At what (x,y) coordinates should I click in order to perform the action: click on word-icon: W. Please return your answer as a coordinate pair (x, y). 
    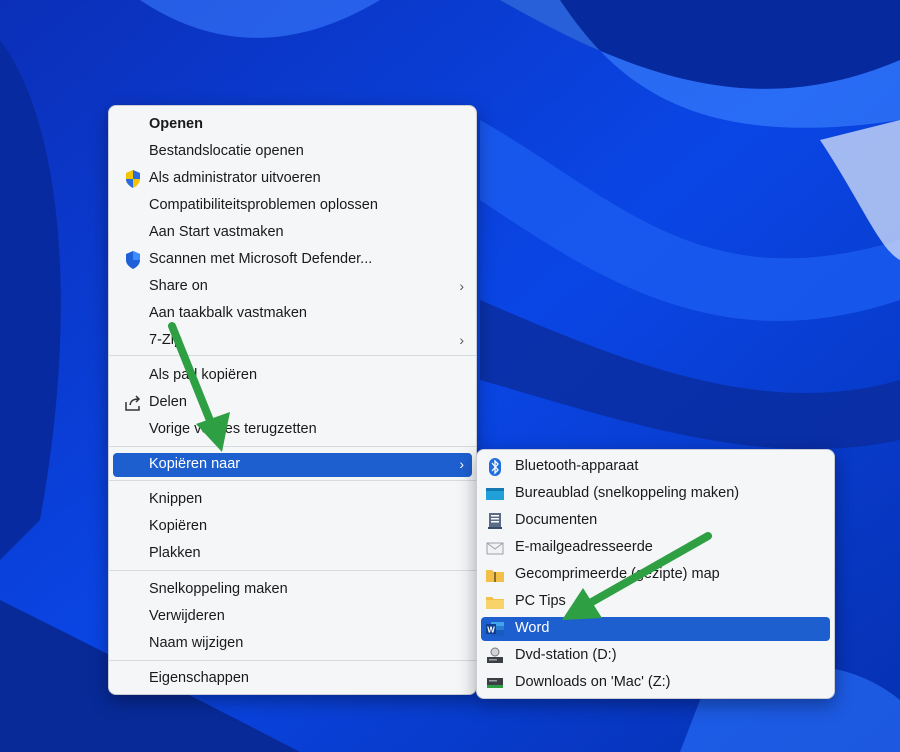
    Looking at the image, I should click on (495, 629).